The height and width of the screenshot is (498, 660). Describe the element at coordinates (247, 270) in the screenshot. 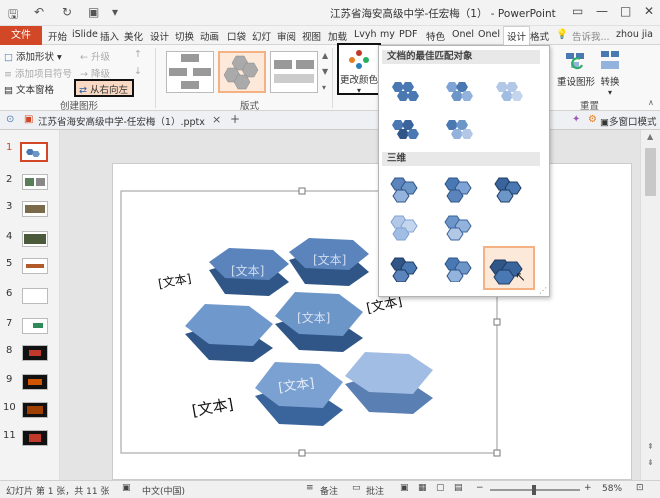

I see `hex-label-1: [文本]` at that location.